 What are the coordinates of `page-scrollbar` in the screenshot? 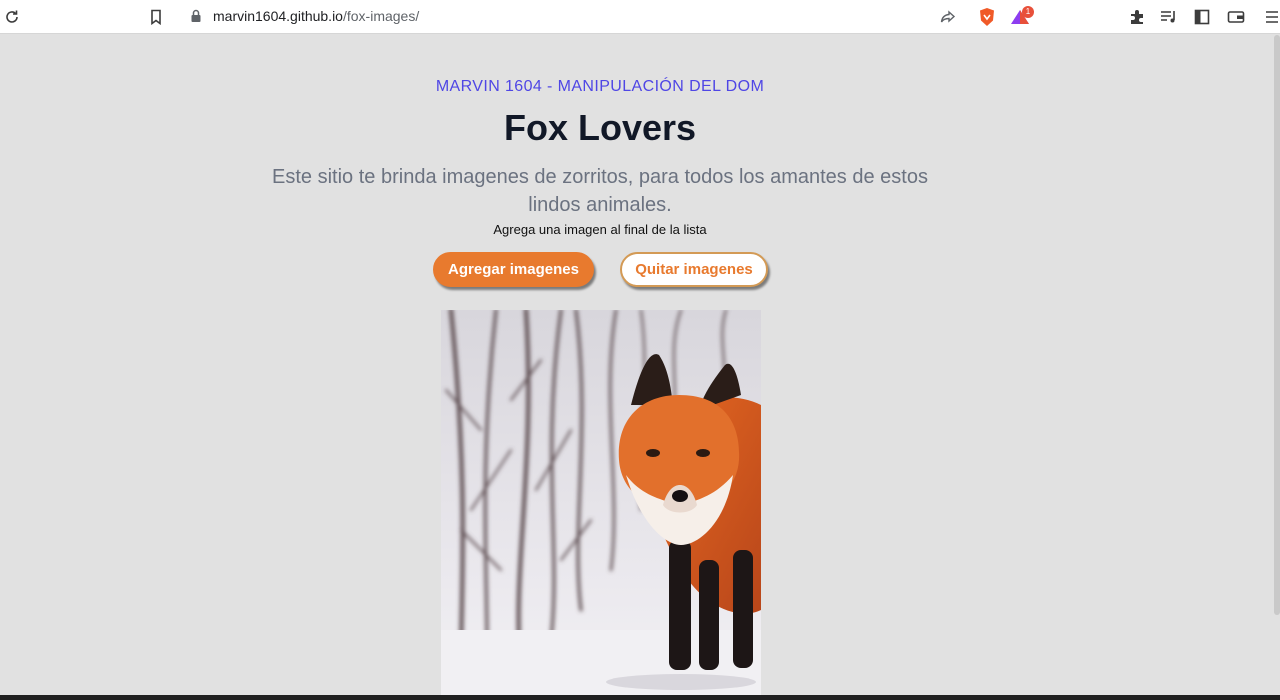 It's located at (1277, 325).